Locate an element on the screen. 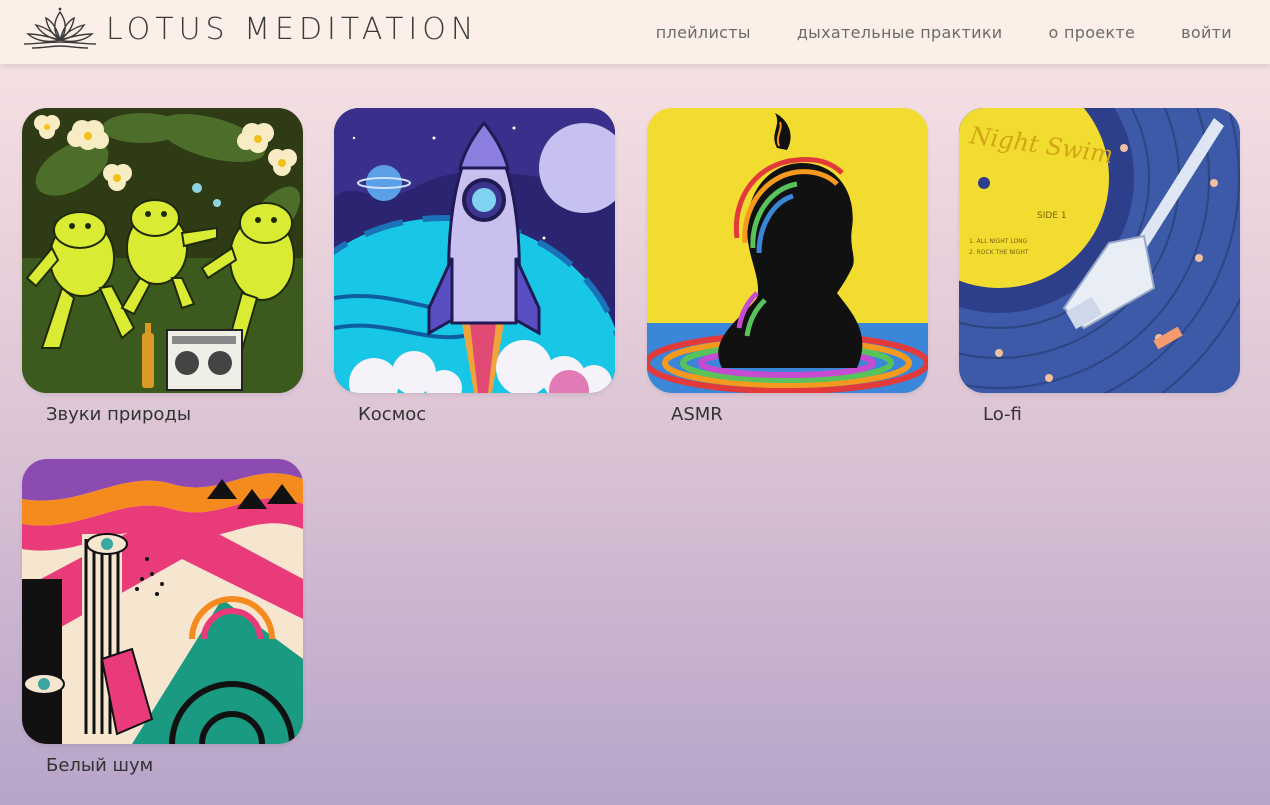  playlist-card-white-noise: Белый шум is located at coordinates (162, 617).